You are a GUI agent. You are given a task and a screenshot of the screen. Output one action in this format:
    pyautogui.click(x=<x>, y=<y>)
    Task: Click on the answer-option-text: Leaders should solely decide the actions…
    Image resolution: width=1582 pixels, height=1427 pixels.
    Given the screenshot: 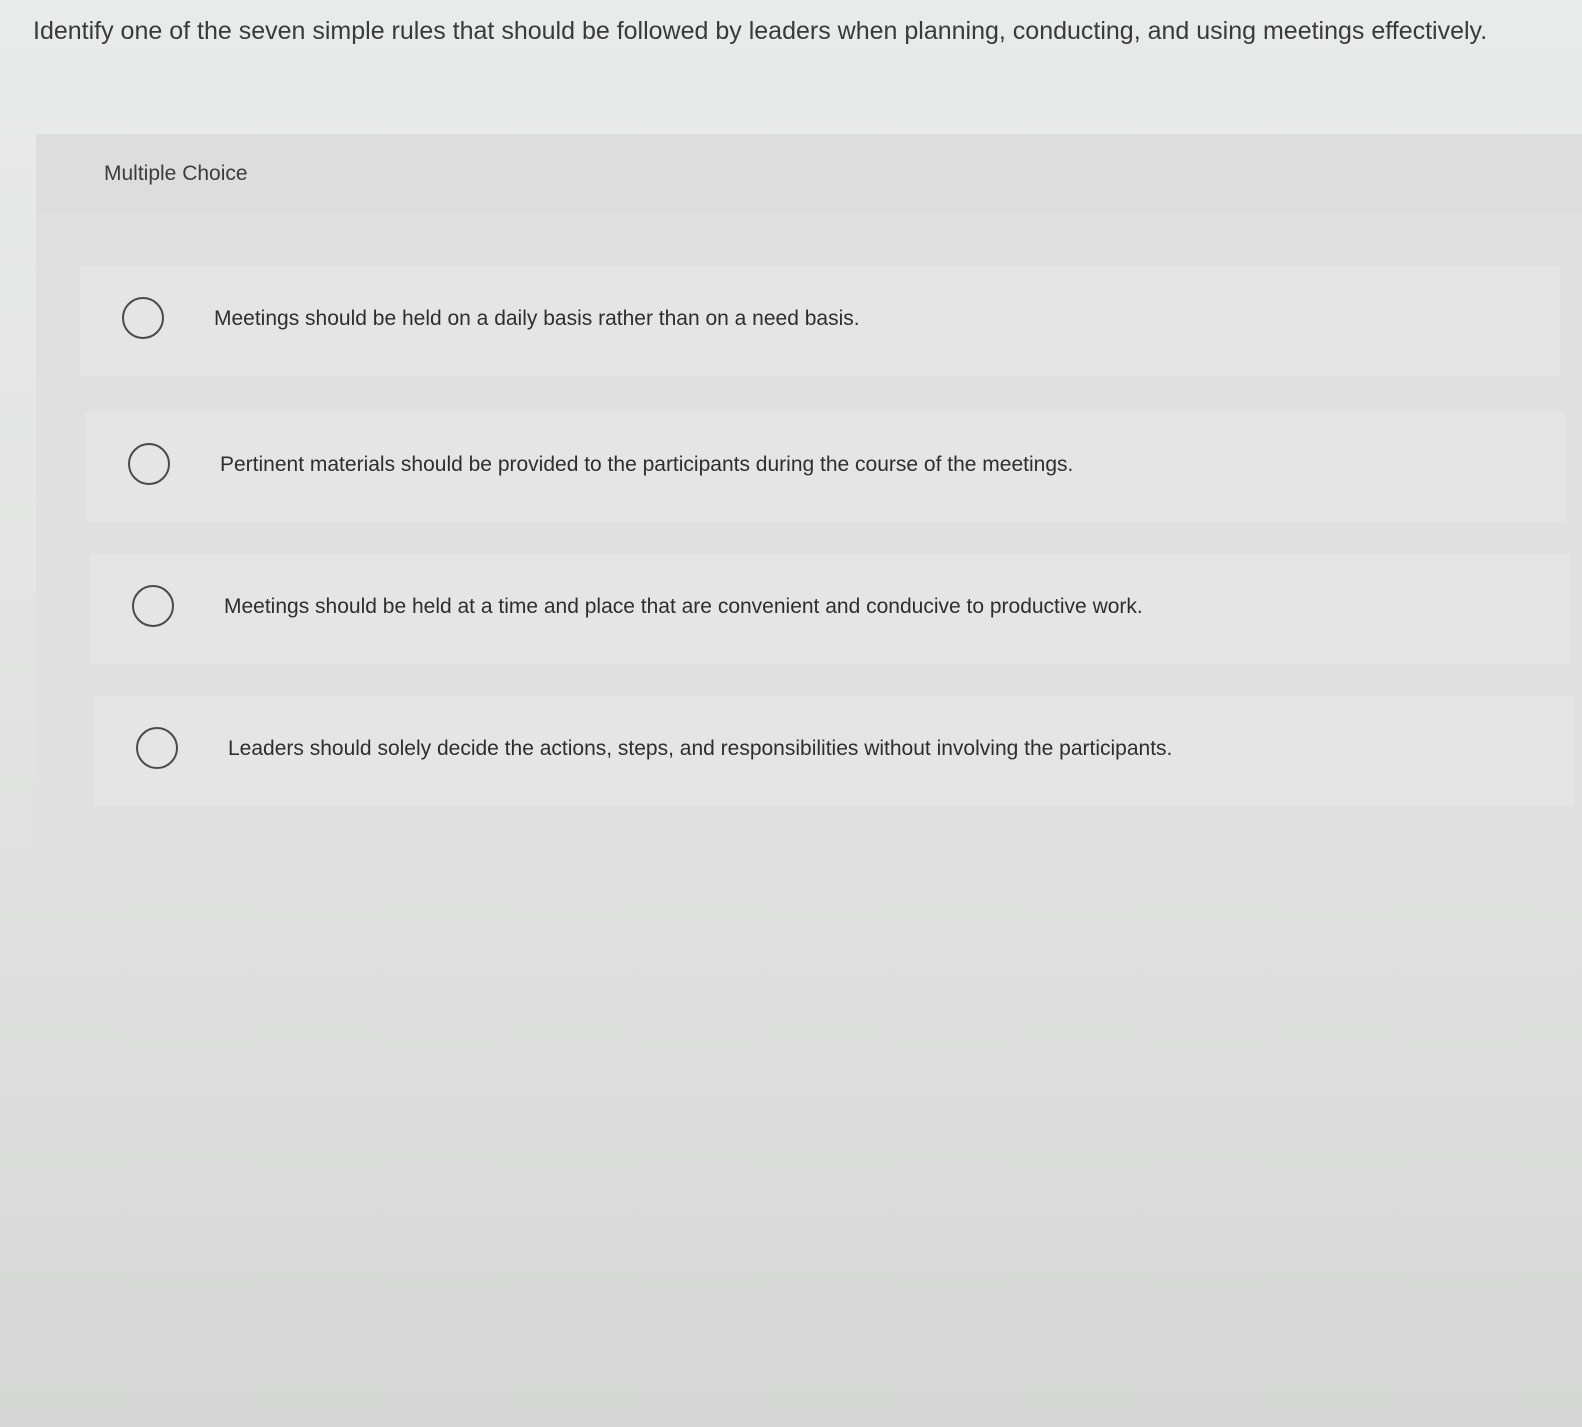 What is the action you would take?
    pyautogui.click(x=700, y=748)
    